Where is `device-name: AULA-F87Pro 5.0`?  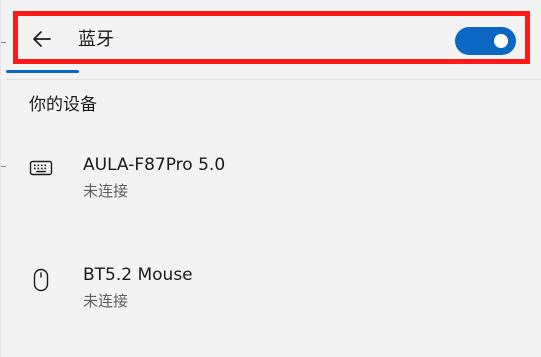 device-name: AULA-F87Pro 5.0 is located at coordinates (154, 165).